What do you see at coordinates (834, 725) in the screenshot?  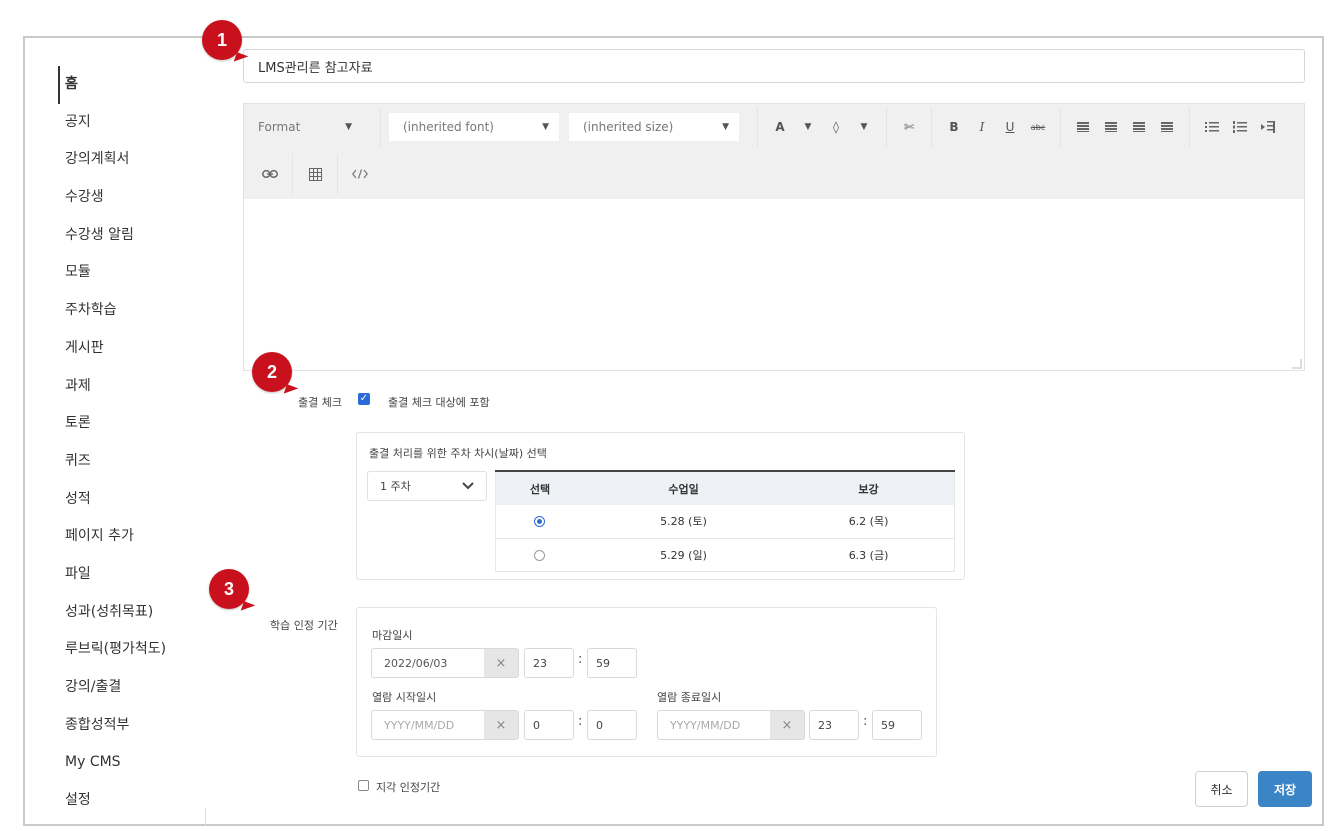 I see `view-end-hour-field: 23` at bounding box center [834, 725].